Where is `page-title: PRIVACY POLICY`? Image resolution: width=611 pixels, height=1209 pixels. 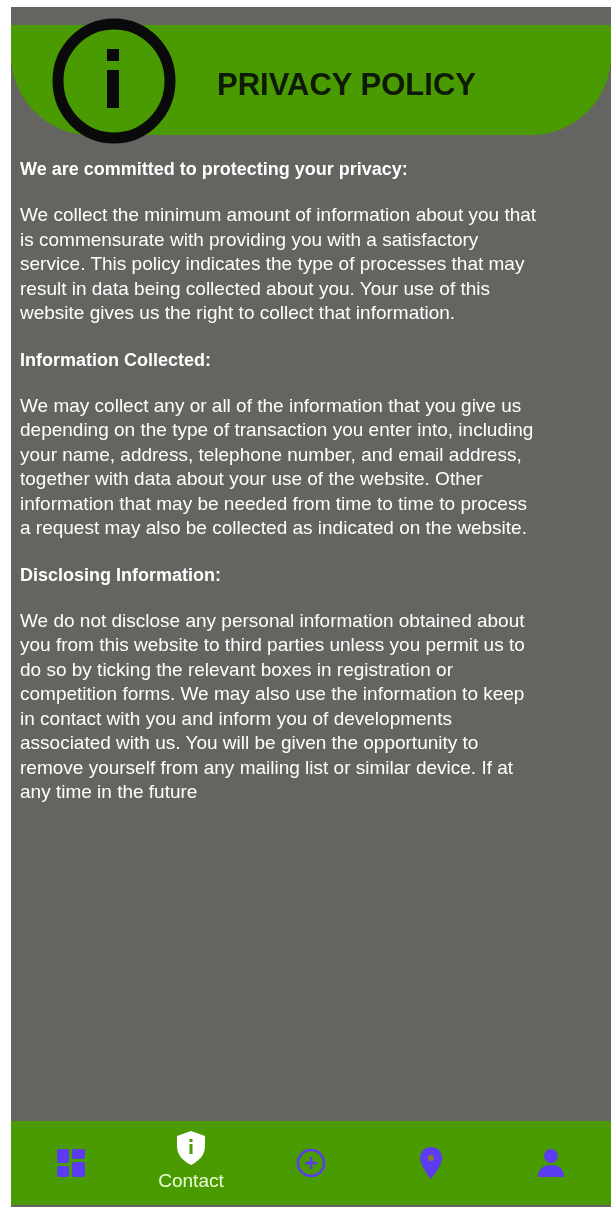 page-title: PRIVACY POLICY is located at coordinates (346, 84).